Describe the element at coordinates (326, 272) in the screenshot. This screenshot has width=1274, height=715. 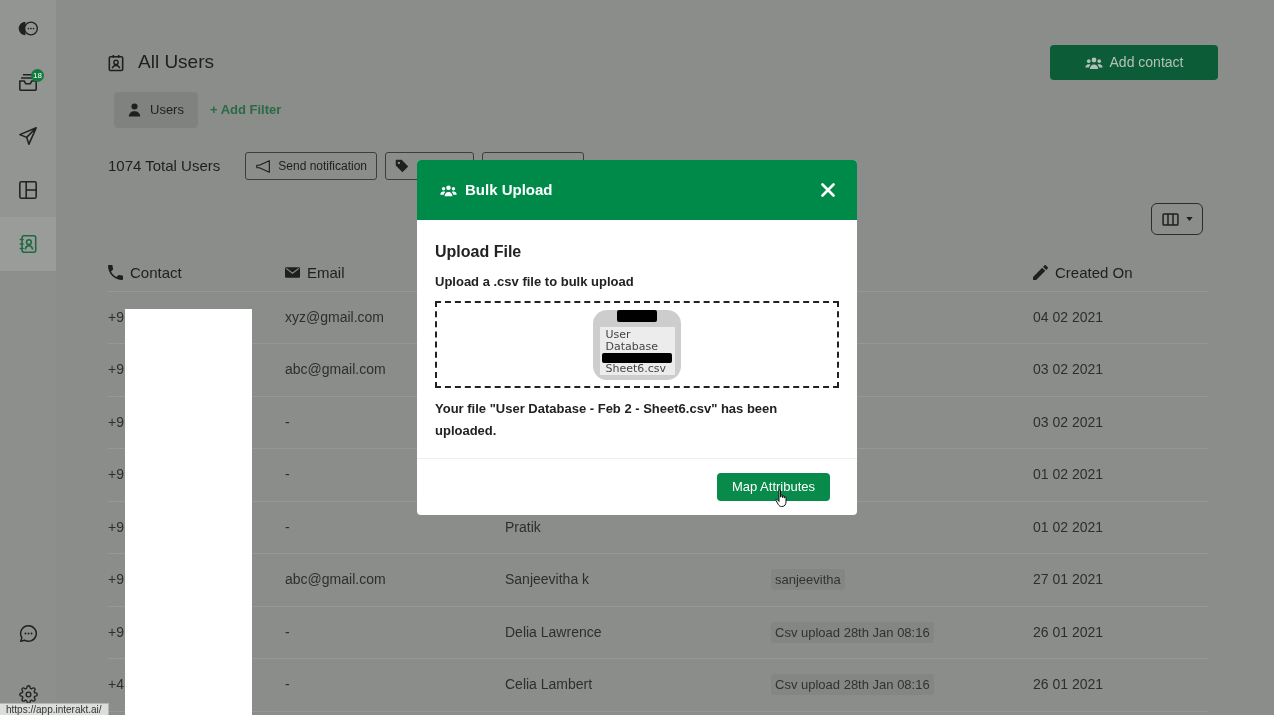
I see `column-header: Email` at that location.